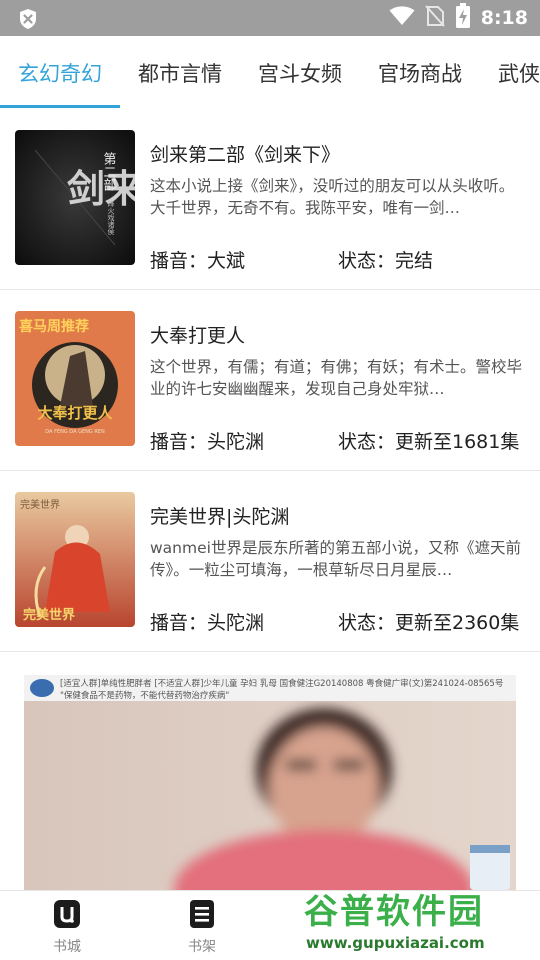 This screenshot has height=960, width=540. I want to click on book-cover: 剑来 第二部 烽火戏诸侯, so click(75, 197).